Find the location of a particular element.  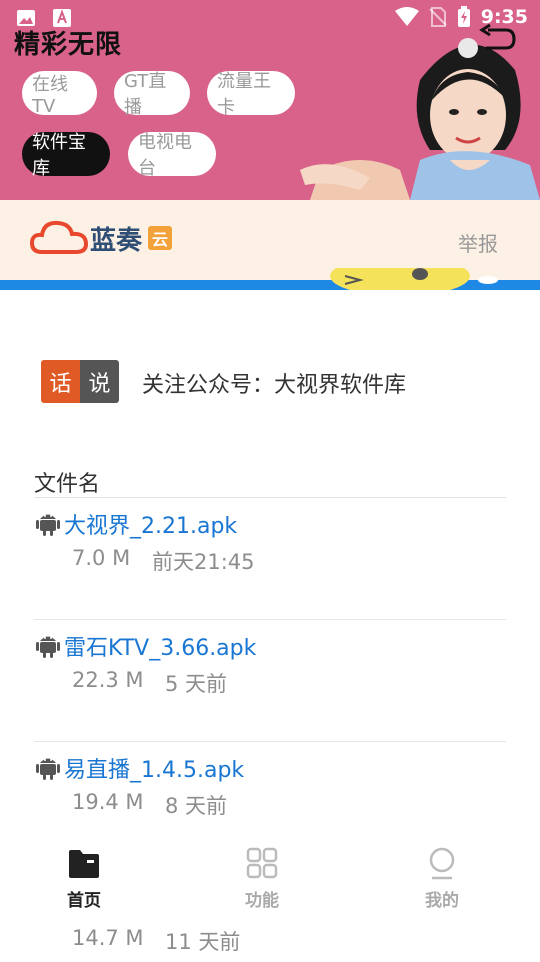

wifi-icon is located at coordinates (406, 16).